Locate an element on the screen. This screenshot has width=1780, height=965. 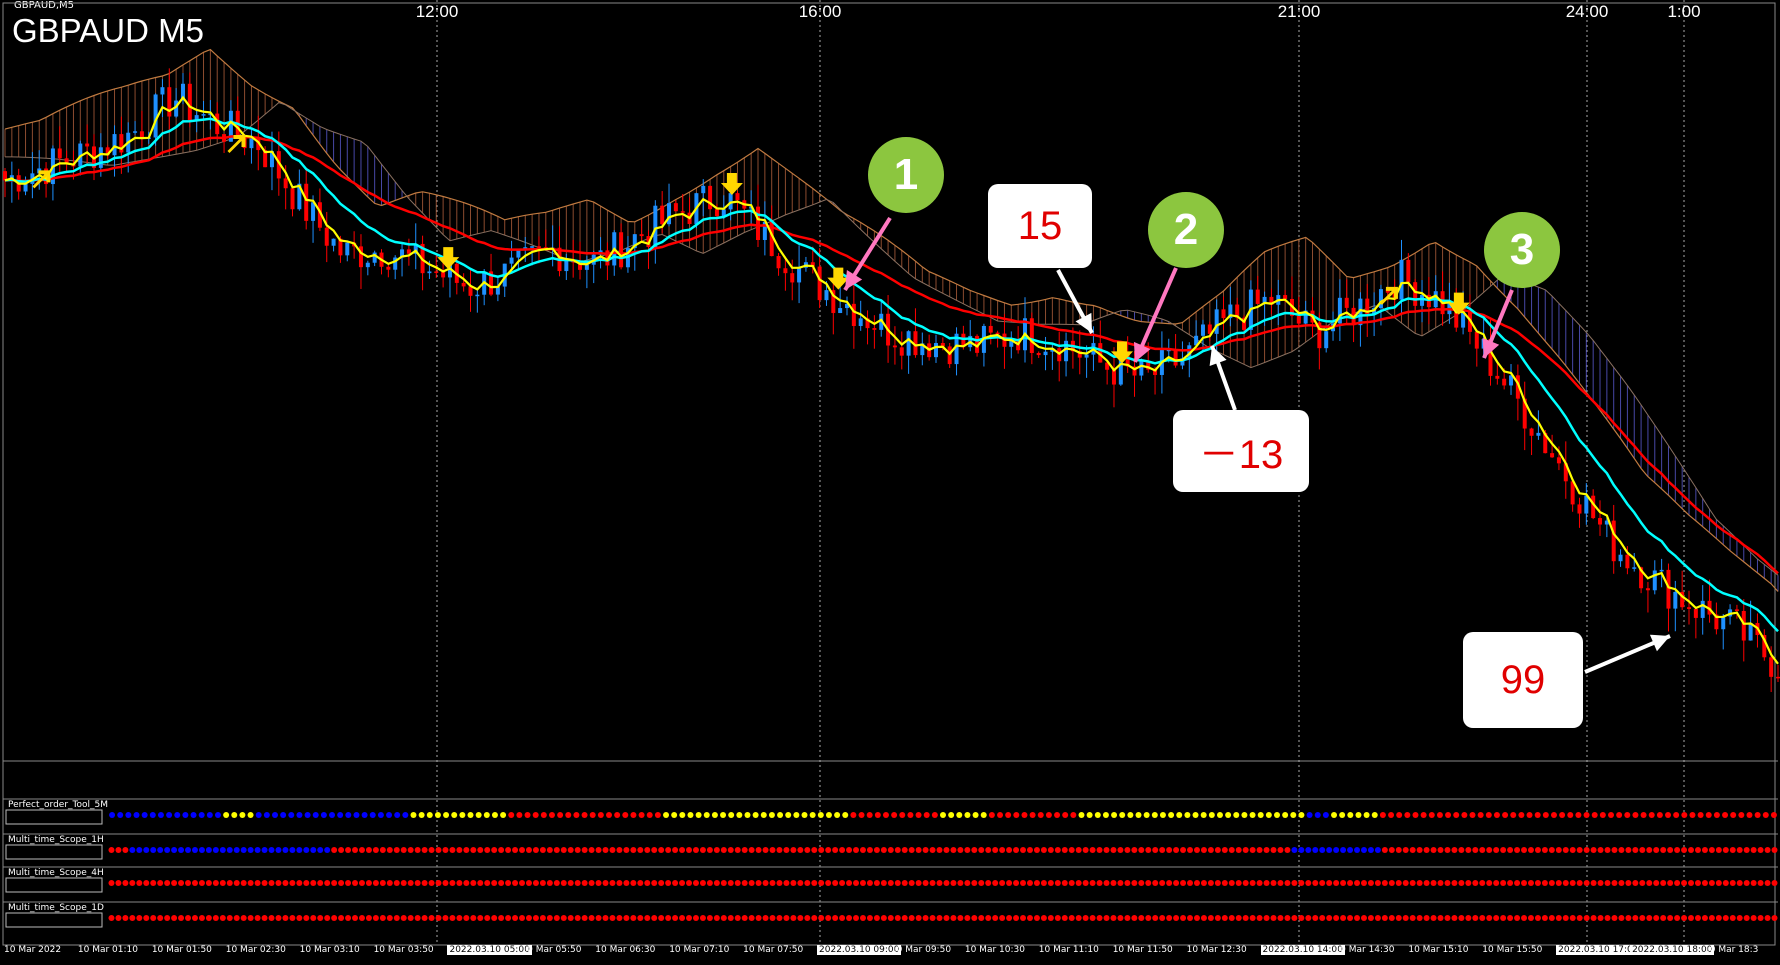
indicator-pane-label: Multi_time_Scope_4H is located at coordinates (56, 873).